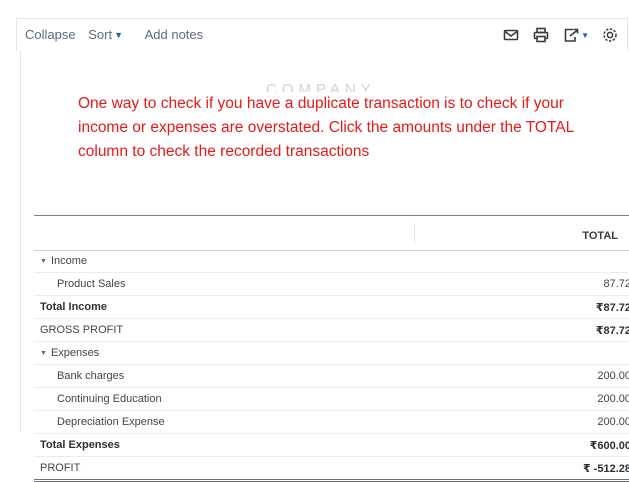  I want to click on total-expenses-amount: ₹600.00, so click(609, 445).